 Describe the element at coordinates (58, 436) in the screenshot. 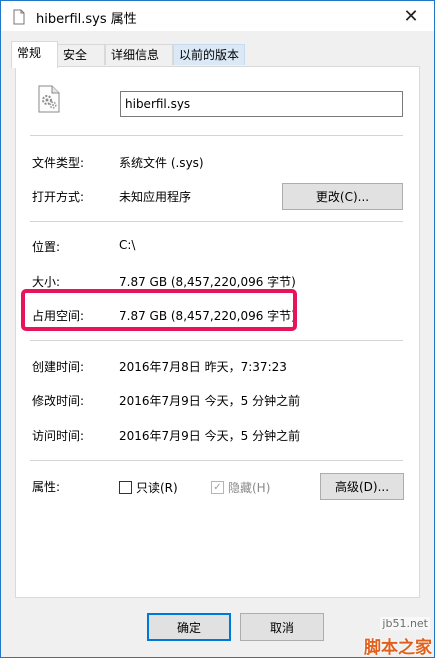

I see `accessed-label: 访问时间:` at that location.